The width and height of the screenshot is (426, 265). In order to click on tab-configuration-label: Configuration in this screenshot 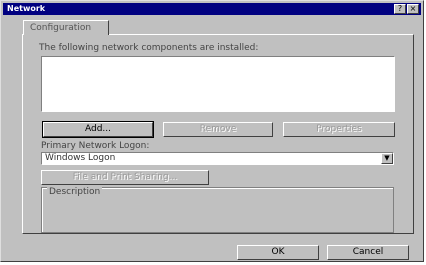, I will do `click(61, 28)`.